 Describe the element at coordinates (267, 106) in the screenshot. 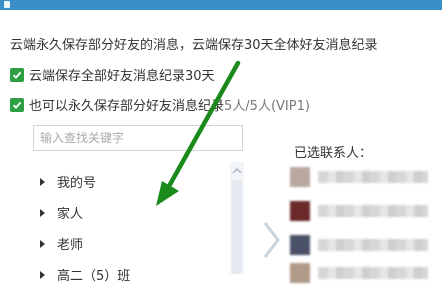

I see `vip-quota-text: 5人/5人(VIP1)` at that location.